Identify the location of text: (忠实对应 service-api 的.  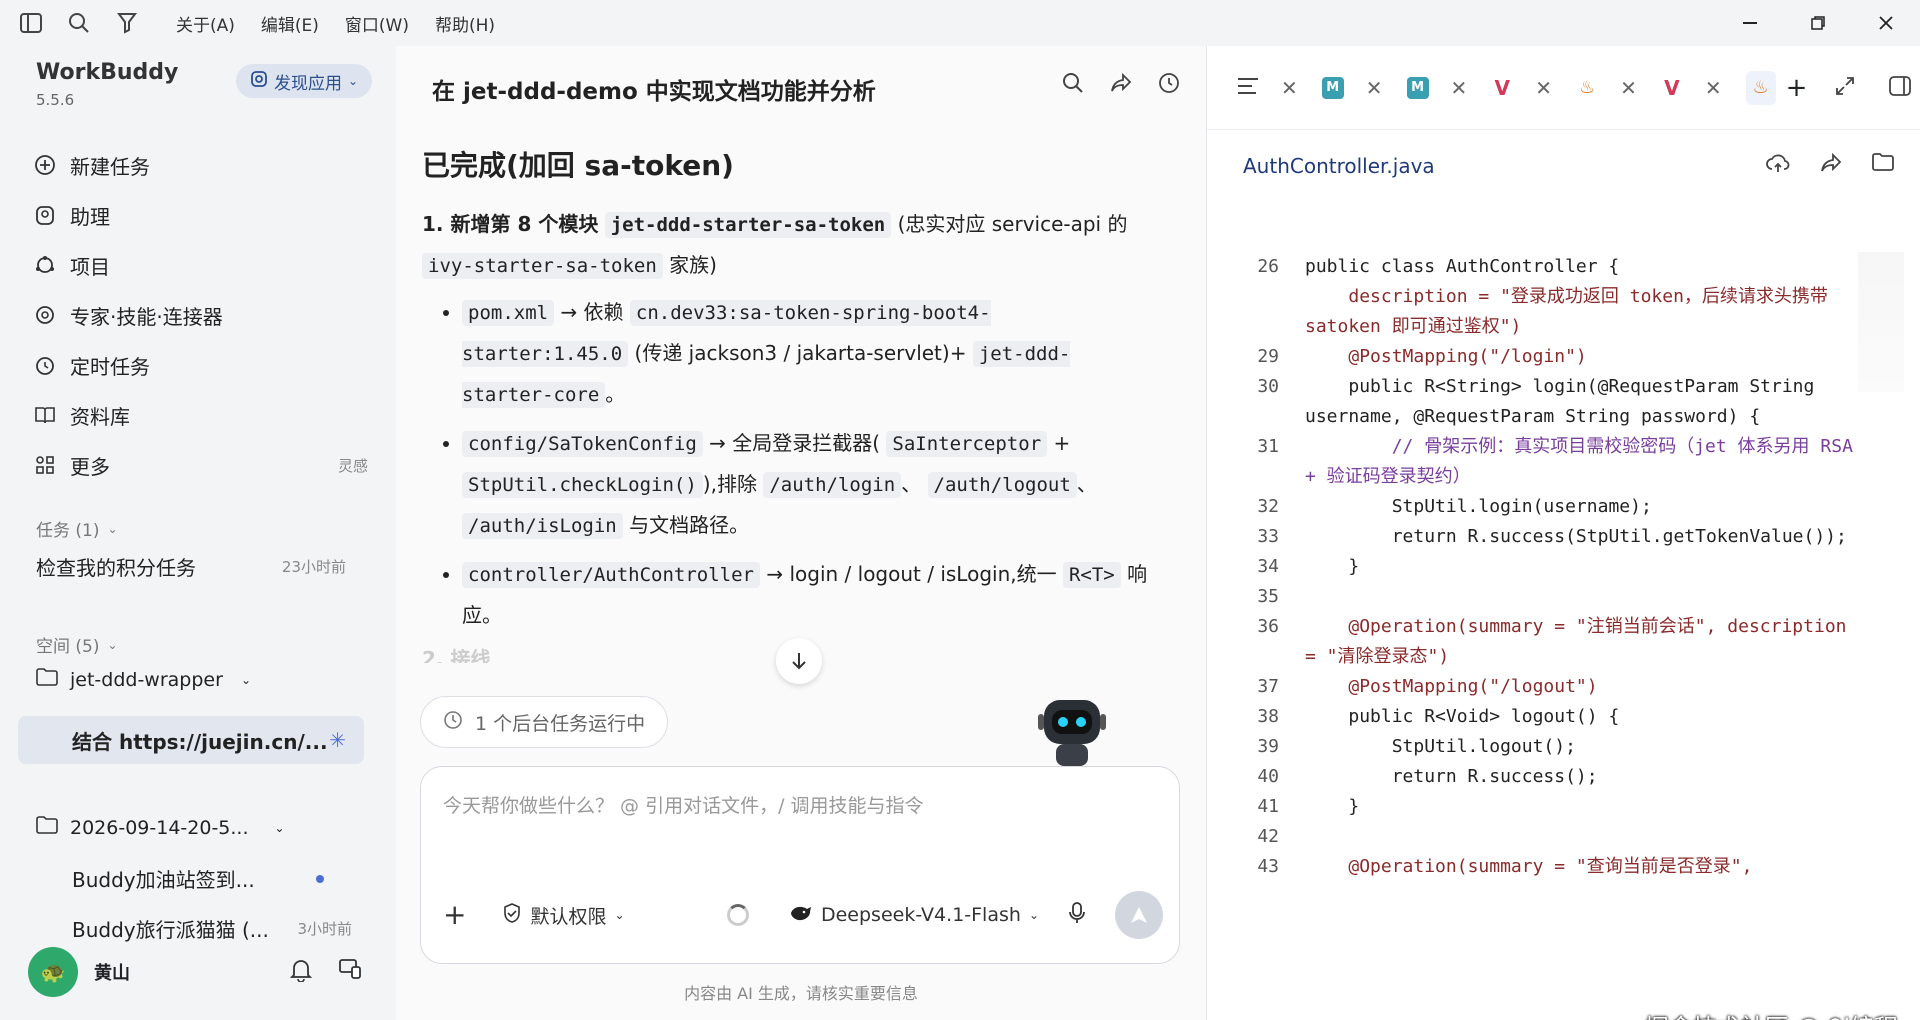
(1012, 224).